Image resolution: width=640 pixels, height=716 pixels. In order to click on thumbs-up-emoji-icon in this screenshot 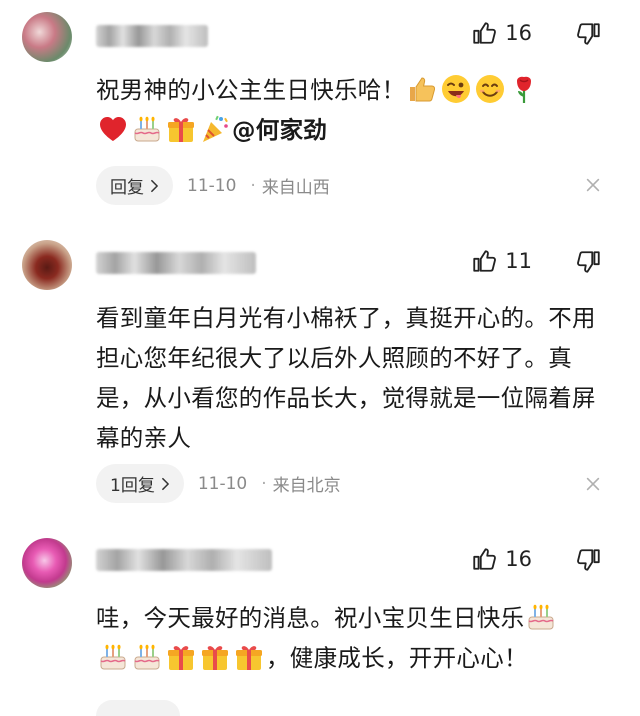, I will do `click(422, 89)`.